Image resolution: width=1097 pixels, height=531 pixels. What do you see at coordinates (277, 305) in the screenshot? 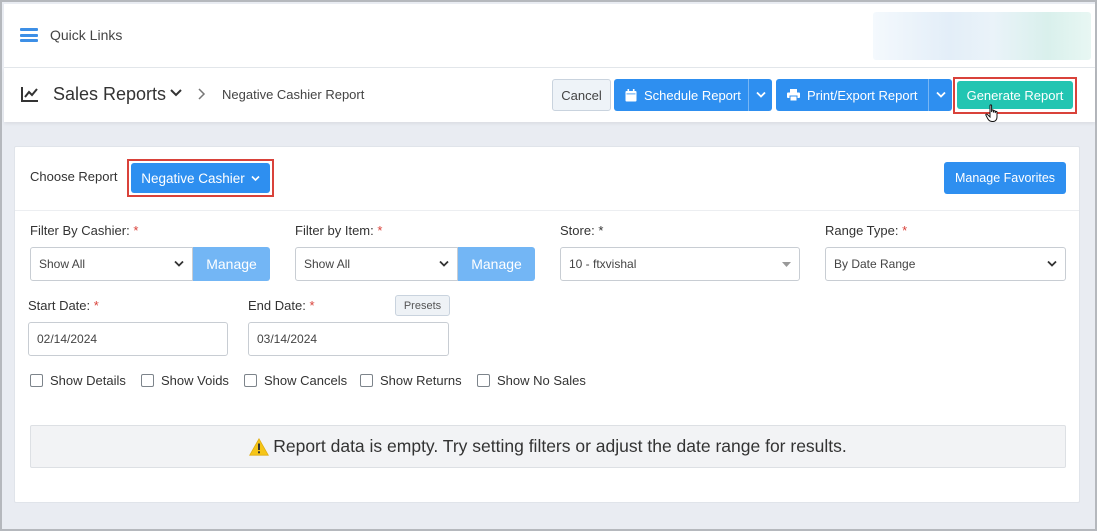
I see `end-date-label-text: End Date:` at bounding box center [277, 305].